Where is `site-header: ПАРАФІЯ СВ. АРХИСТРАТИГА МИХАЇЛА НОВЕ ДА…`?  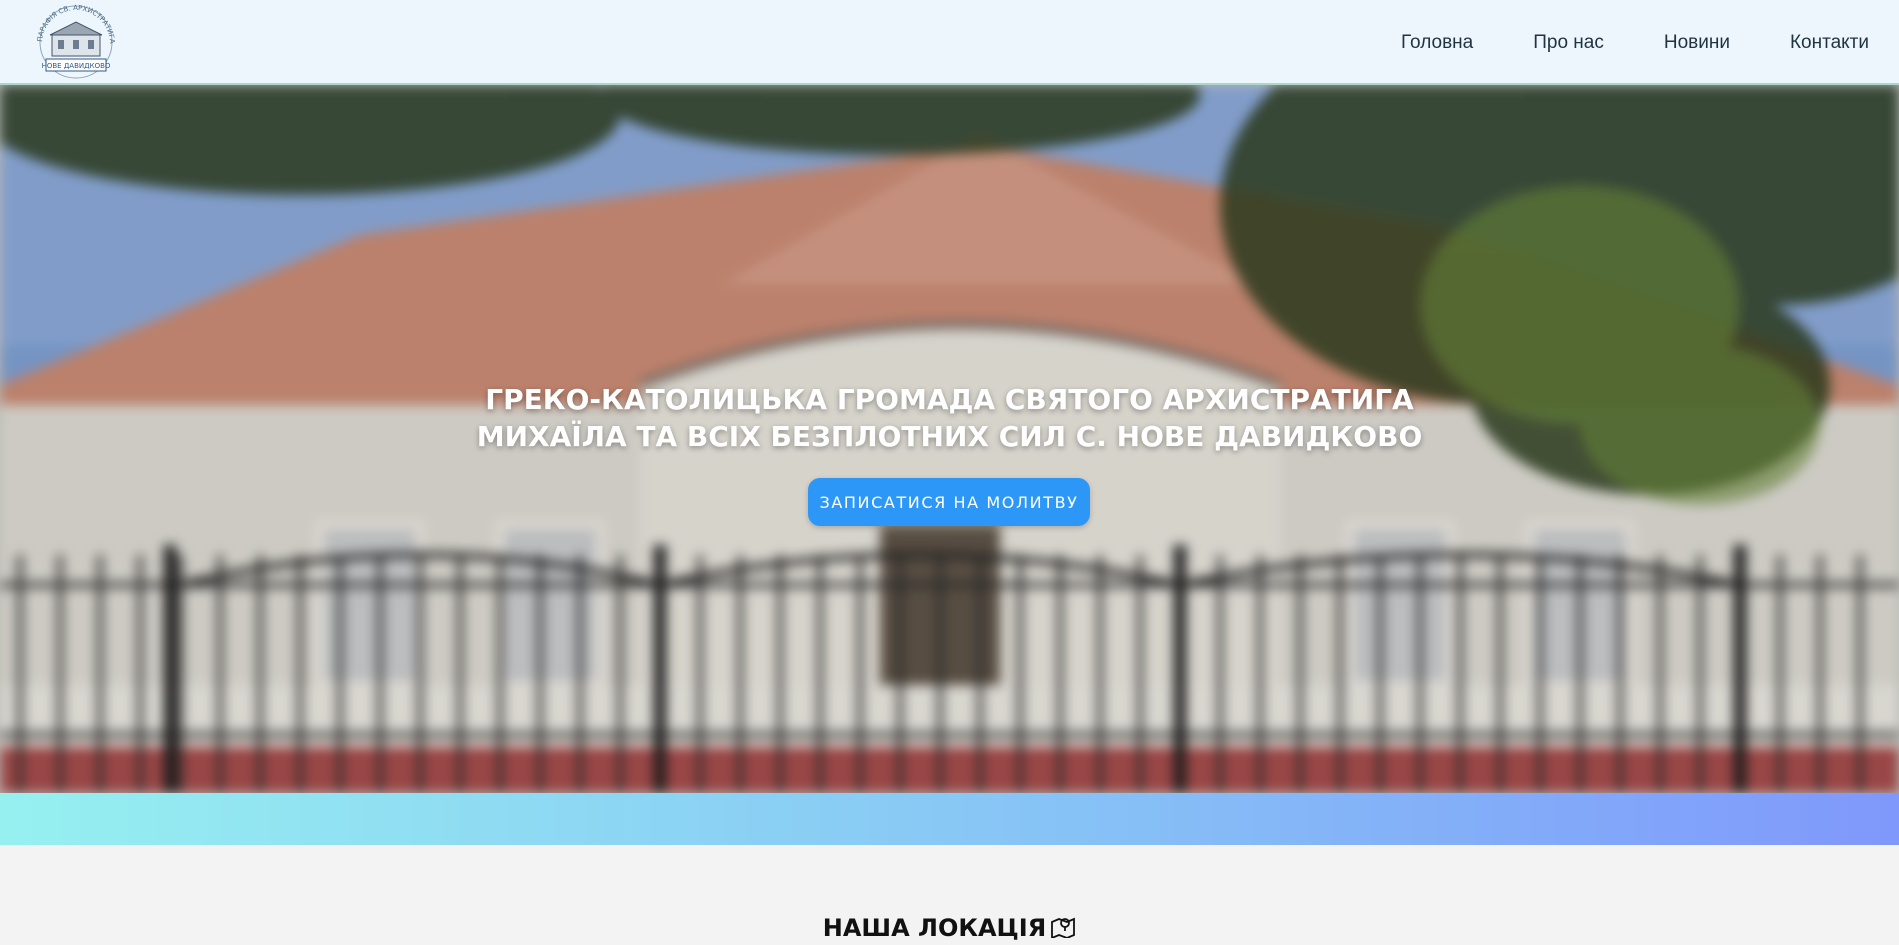 site-header: ПАРАФІЯ СВ. АРХИСТРАТИГА МИХАЇЛА НОВЕ ДА… is located at coordinates (949, 42).